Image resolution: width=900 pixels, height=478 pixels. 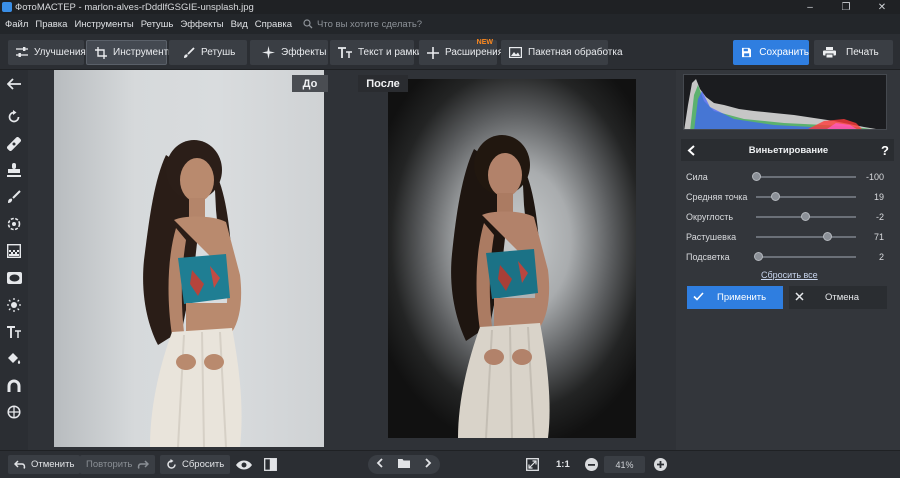 What do you see at coordinates (624, 464) in the screenshot?
I see `zoom-level-field: 41%` at bounding box center [624, 464].